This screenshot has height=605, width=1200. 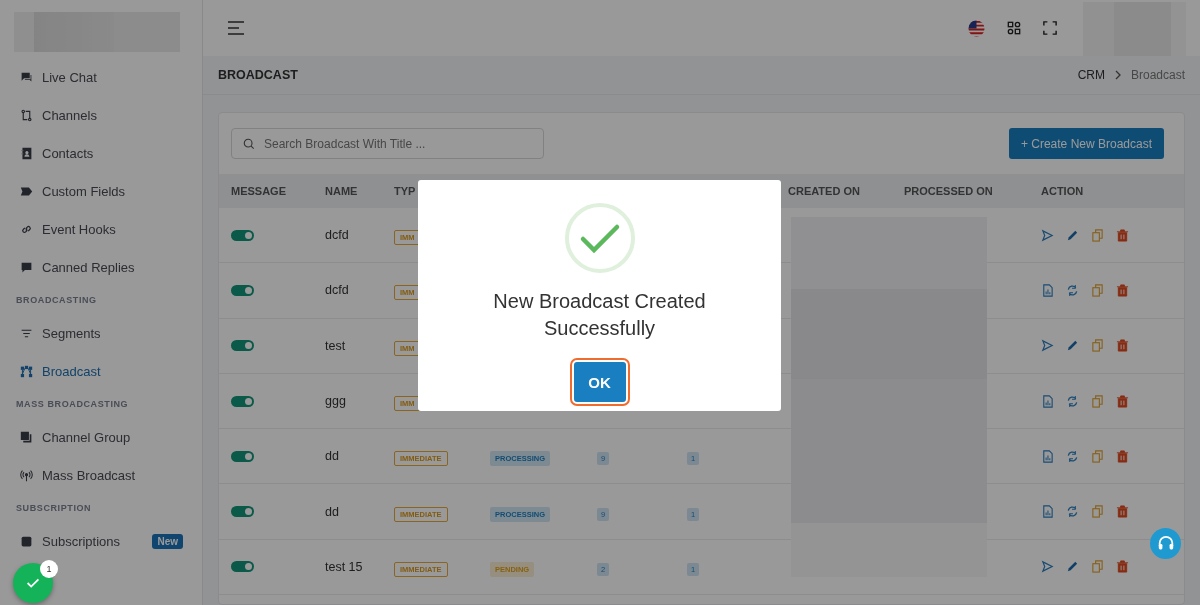 I want to click on section-heading: MASS BROADCASTING, so click(x=72, y=404).